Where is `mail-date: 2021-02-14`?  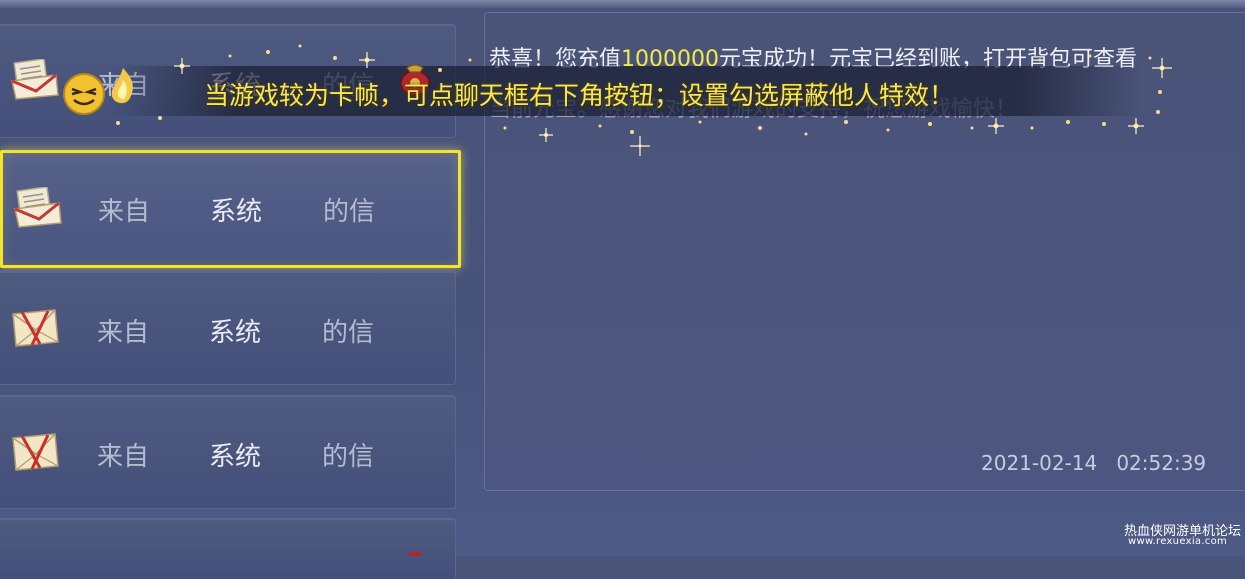
mail-date: 2021-02-14 is located at coordinates (1039, 463).